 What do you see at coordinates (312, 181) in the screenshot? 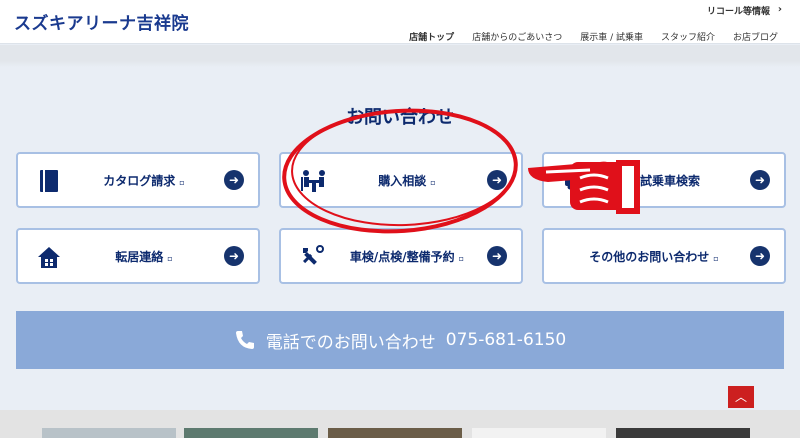
I see `consultation-icon` at bounding box center [312, 181].